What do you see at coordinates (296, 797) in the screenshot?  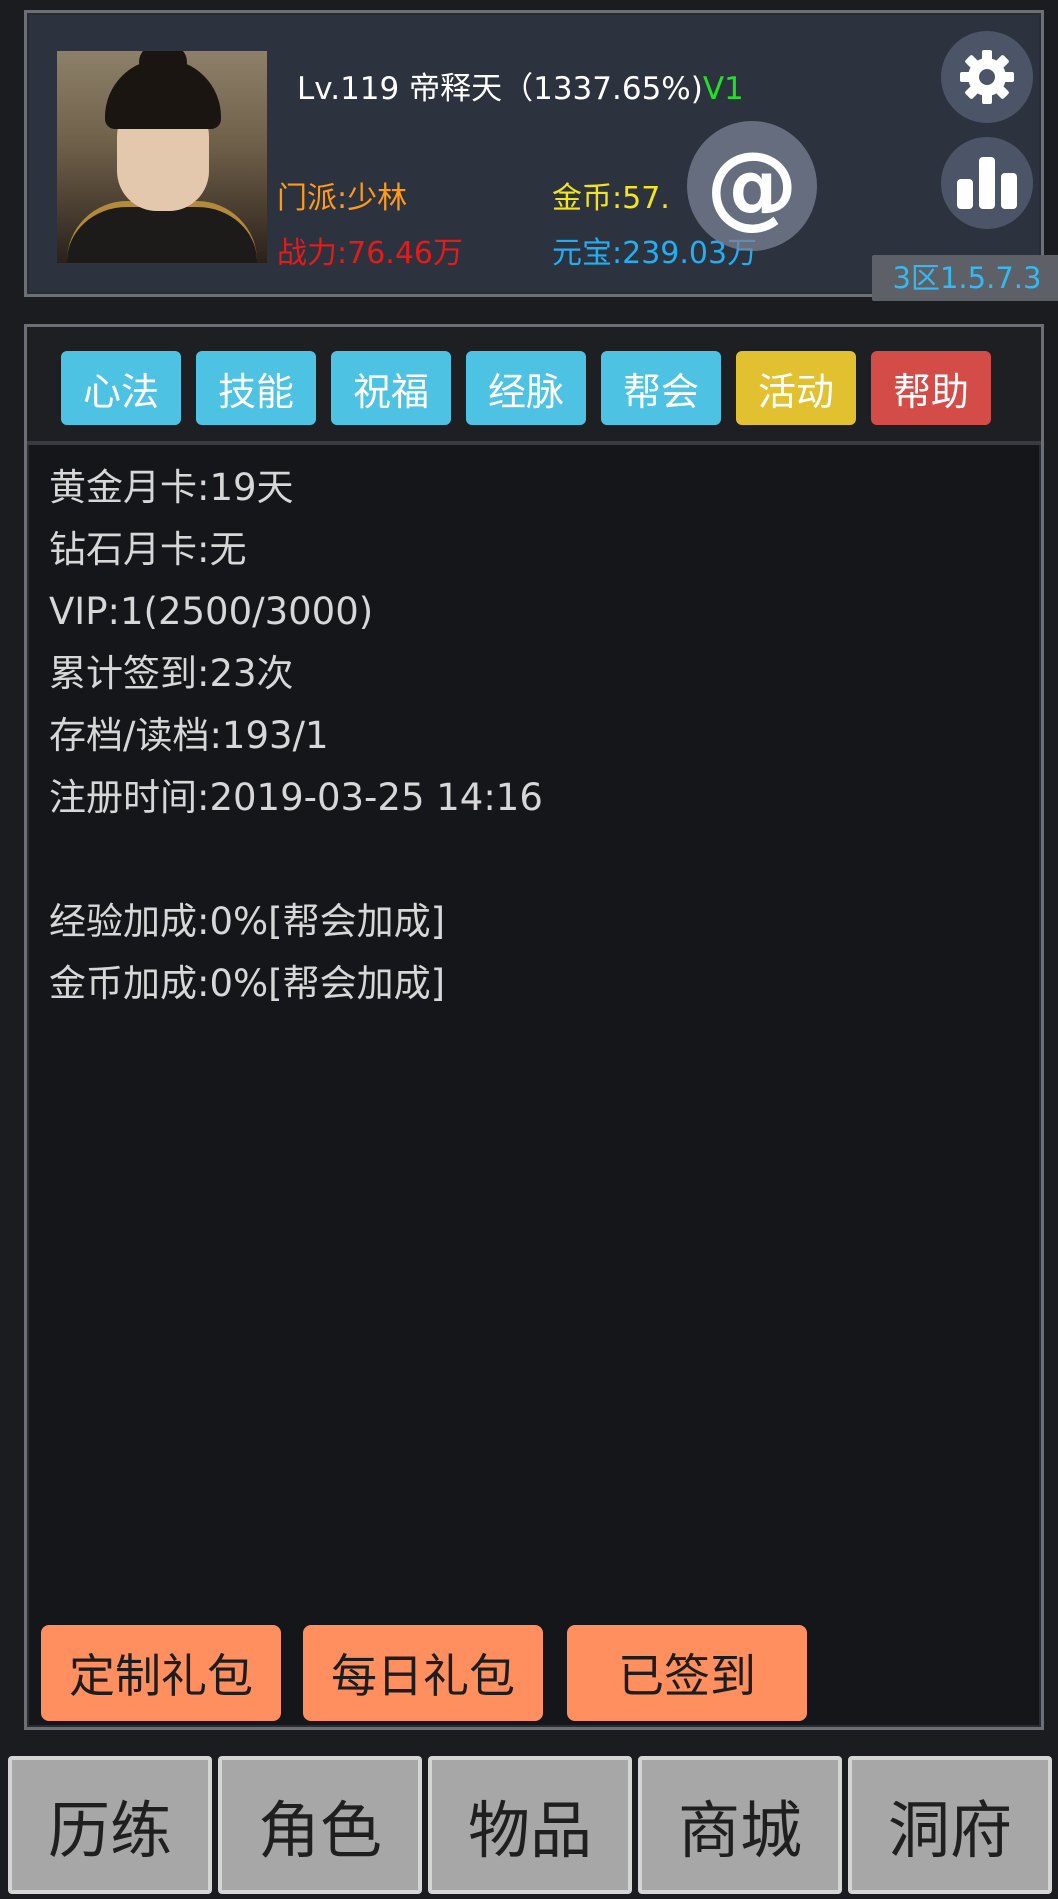 I see `register-time: 注册时间:2019-03-25 14:16` at bounding box center [296, 797].